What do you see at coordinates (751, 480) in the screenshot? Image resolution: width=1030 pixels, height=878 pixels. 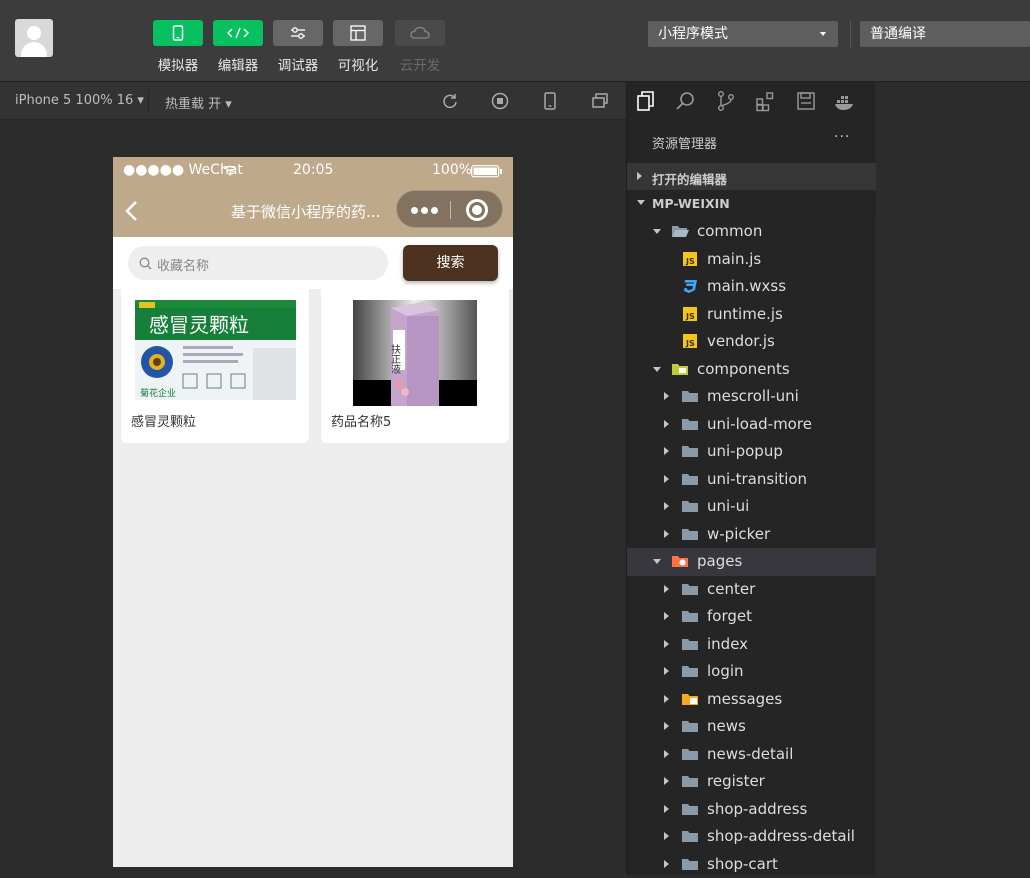 I see `tree-folder: uni-transition` at bounding box center [751, 480].